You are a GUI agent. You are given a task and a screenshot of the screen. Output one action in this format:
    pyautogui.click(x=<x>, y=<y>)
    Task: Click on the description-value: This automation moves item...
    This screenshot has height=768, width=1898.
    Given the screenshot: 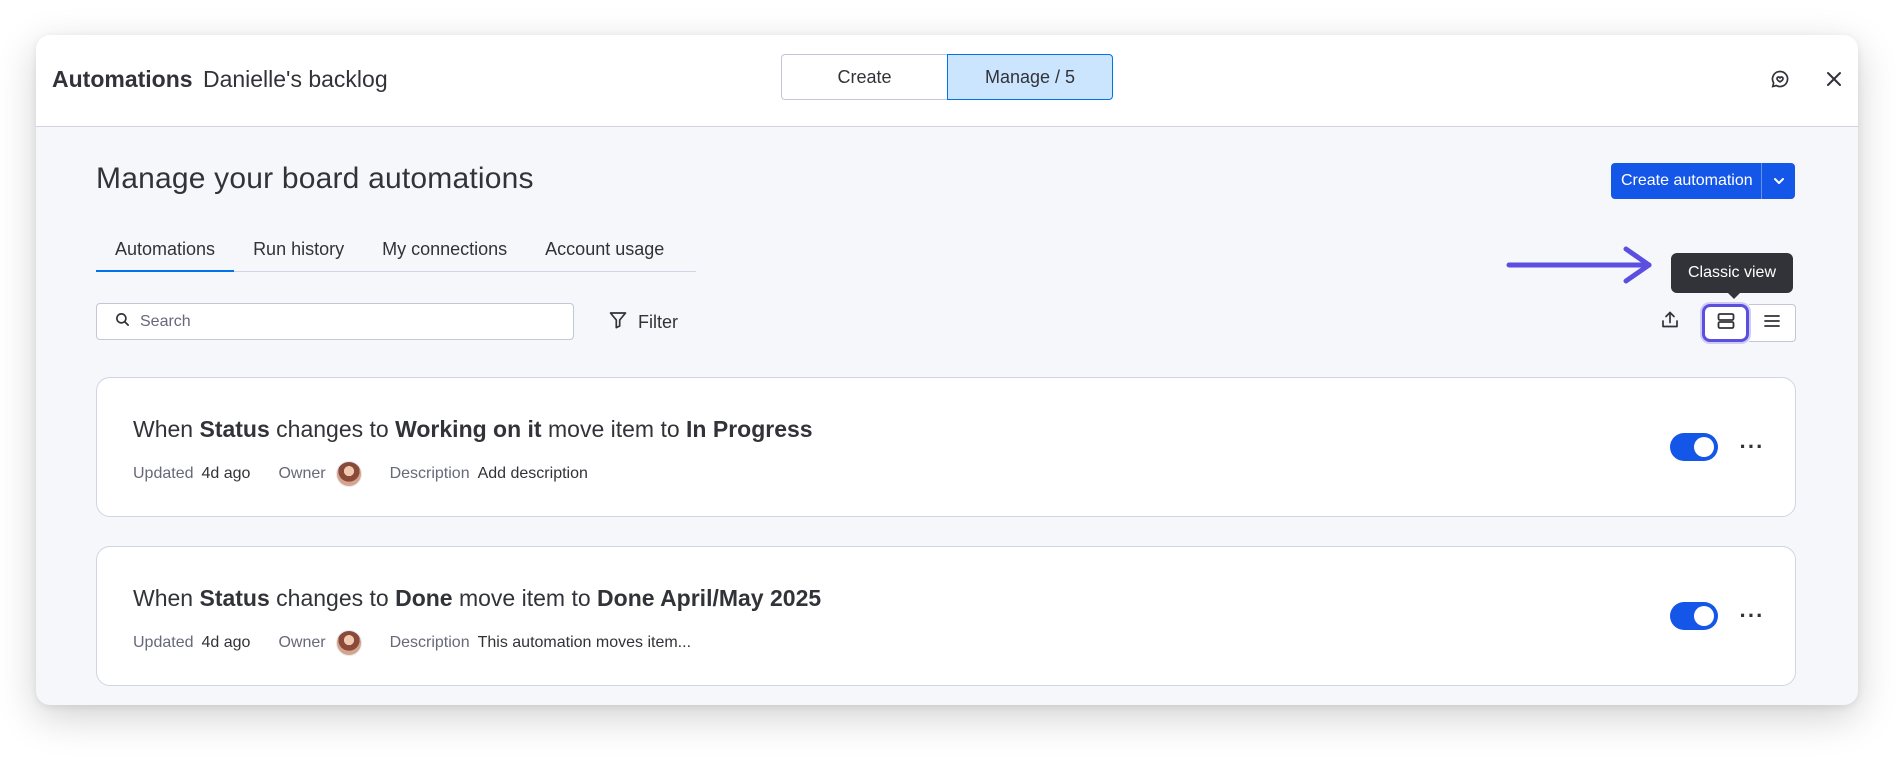 What is the action you would take?
    pyautogui.click(x=584, y=643)
    